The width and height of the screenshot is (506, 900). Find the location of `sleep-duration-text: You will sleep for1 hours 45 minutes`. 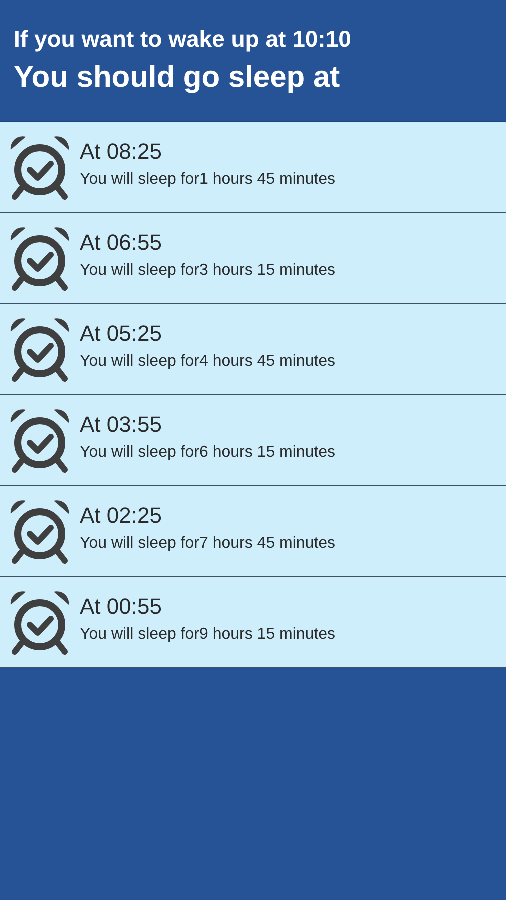

sleep-duration-text: You will sleep for1 hours 45 minutes is located at coordinates (208, 180).